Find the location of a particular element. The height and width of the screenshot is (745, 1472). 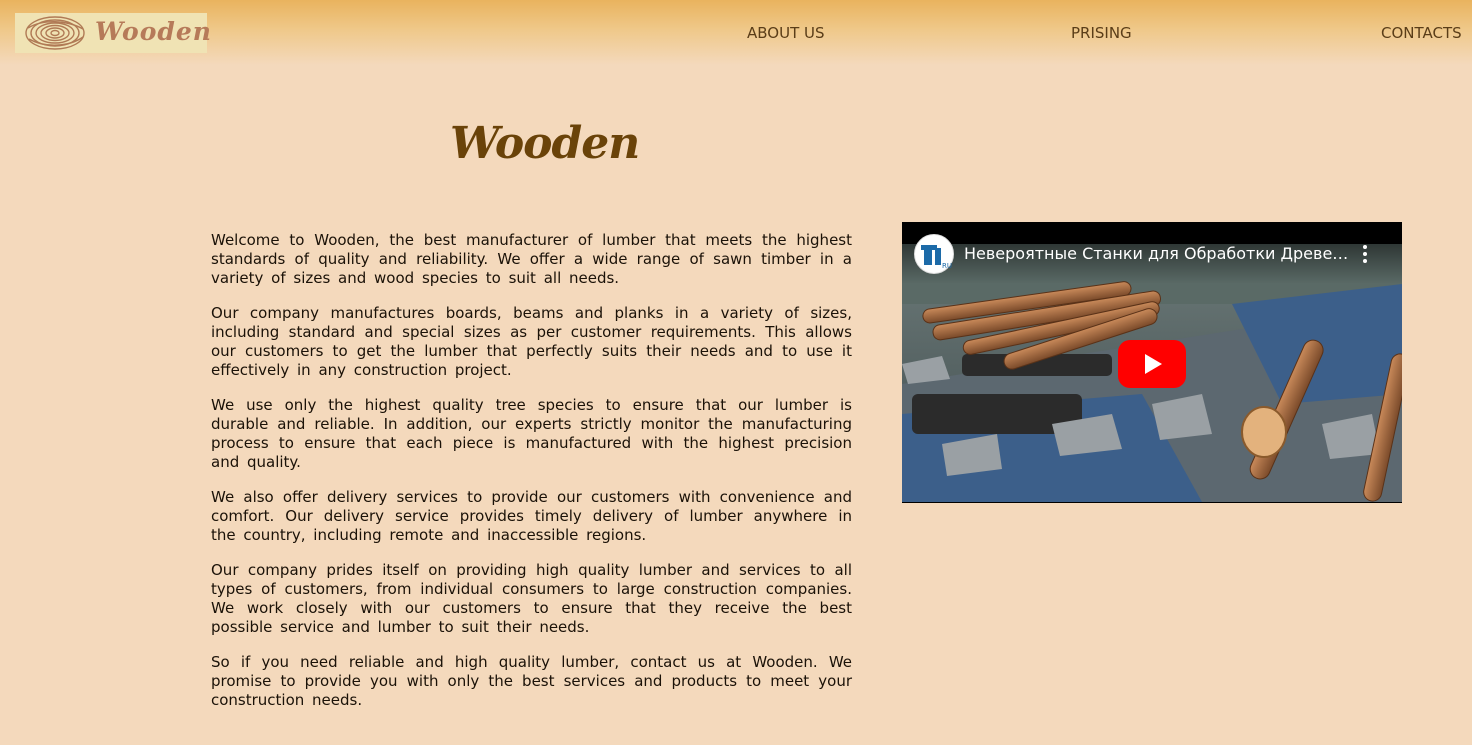

logo-link: Wooden is located at coordinates (113, 33).